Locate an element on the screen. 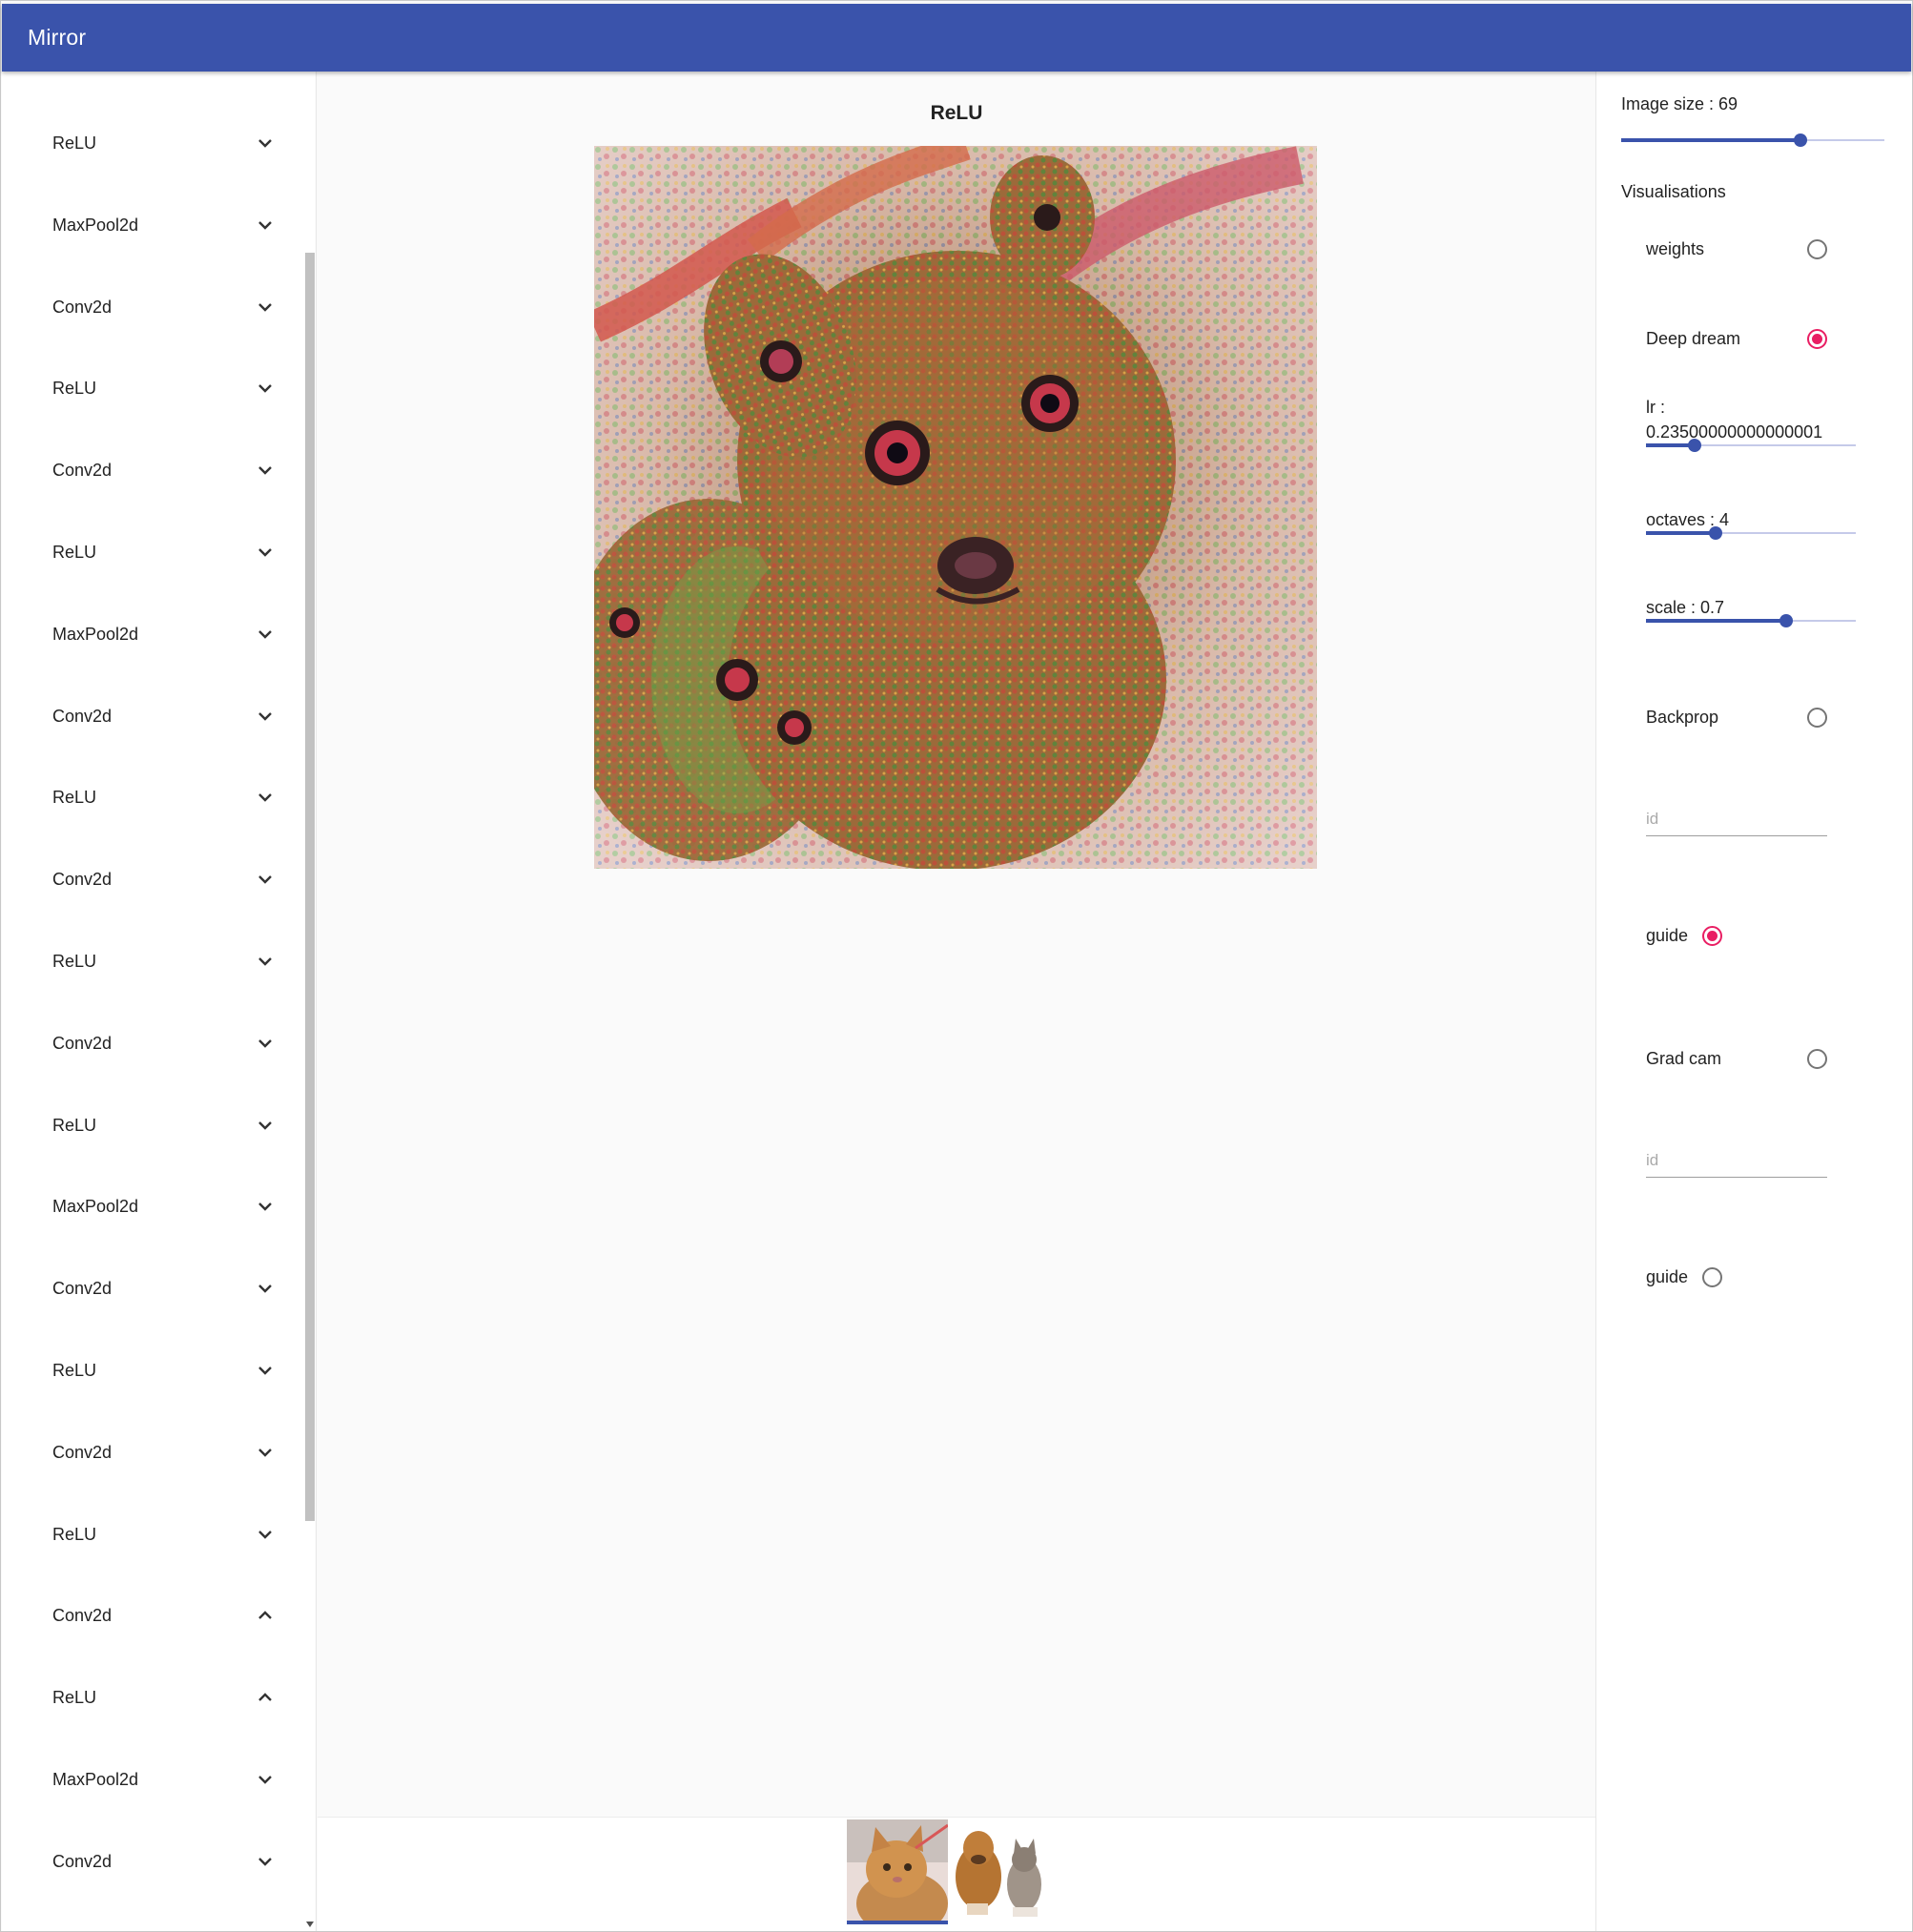 This screenshot has height=1932, width=1913. app-title: Mirror is located at coordinates (57, 37).